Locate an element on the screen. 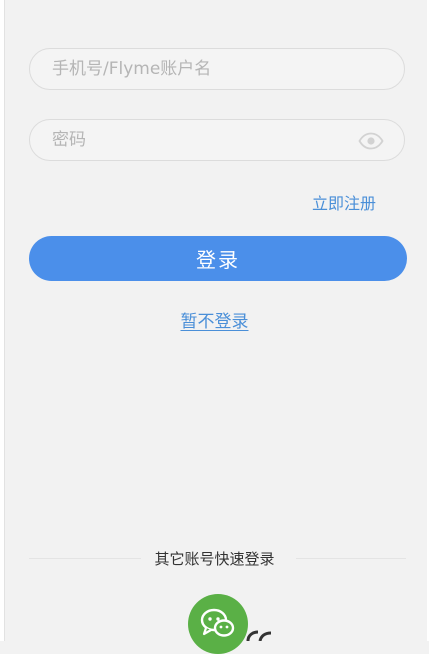  eye-icon is located at coordinates (371, 141).